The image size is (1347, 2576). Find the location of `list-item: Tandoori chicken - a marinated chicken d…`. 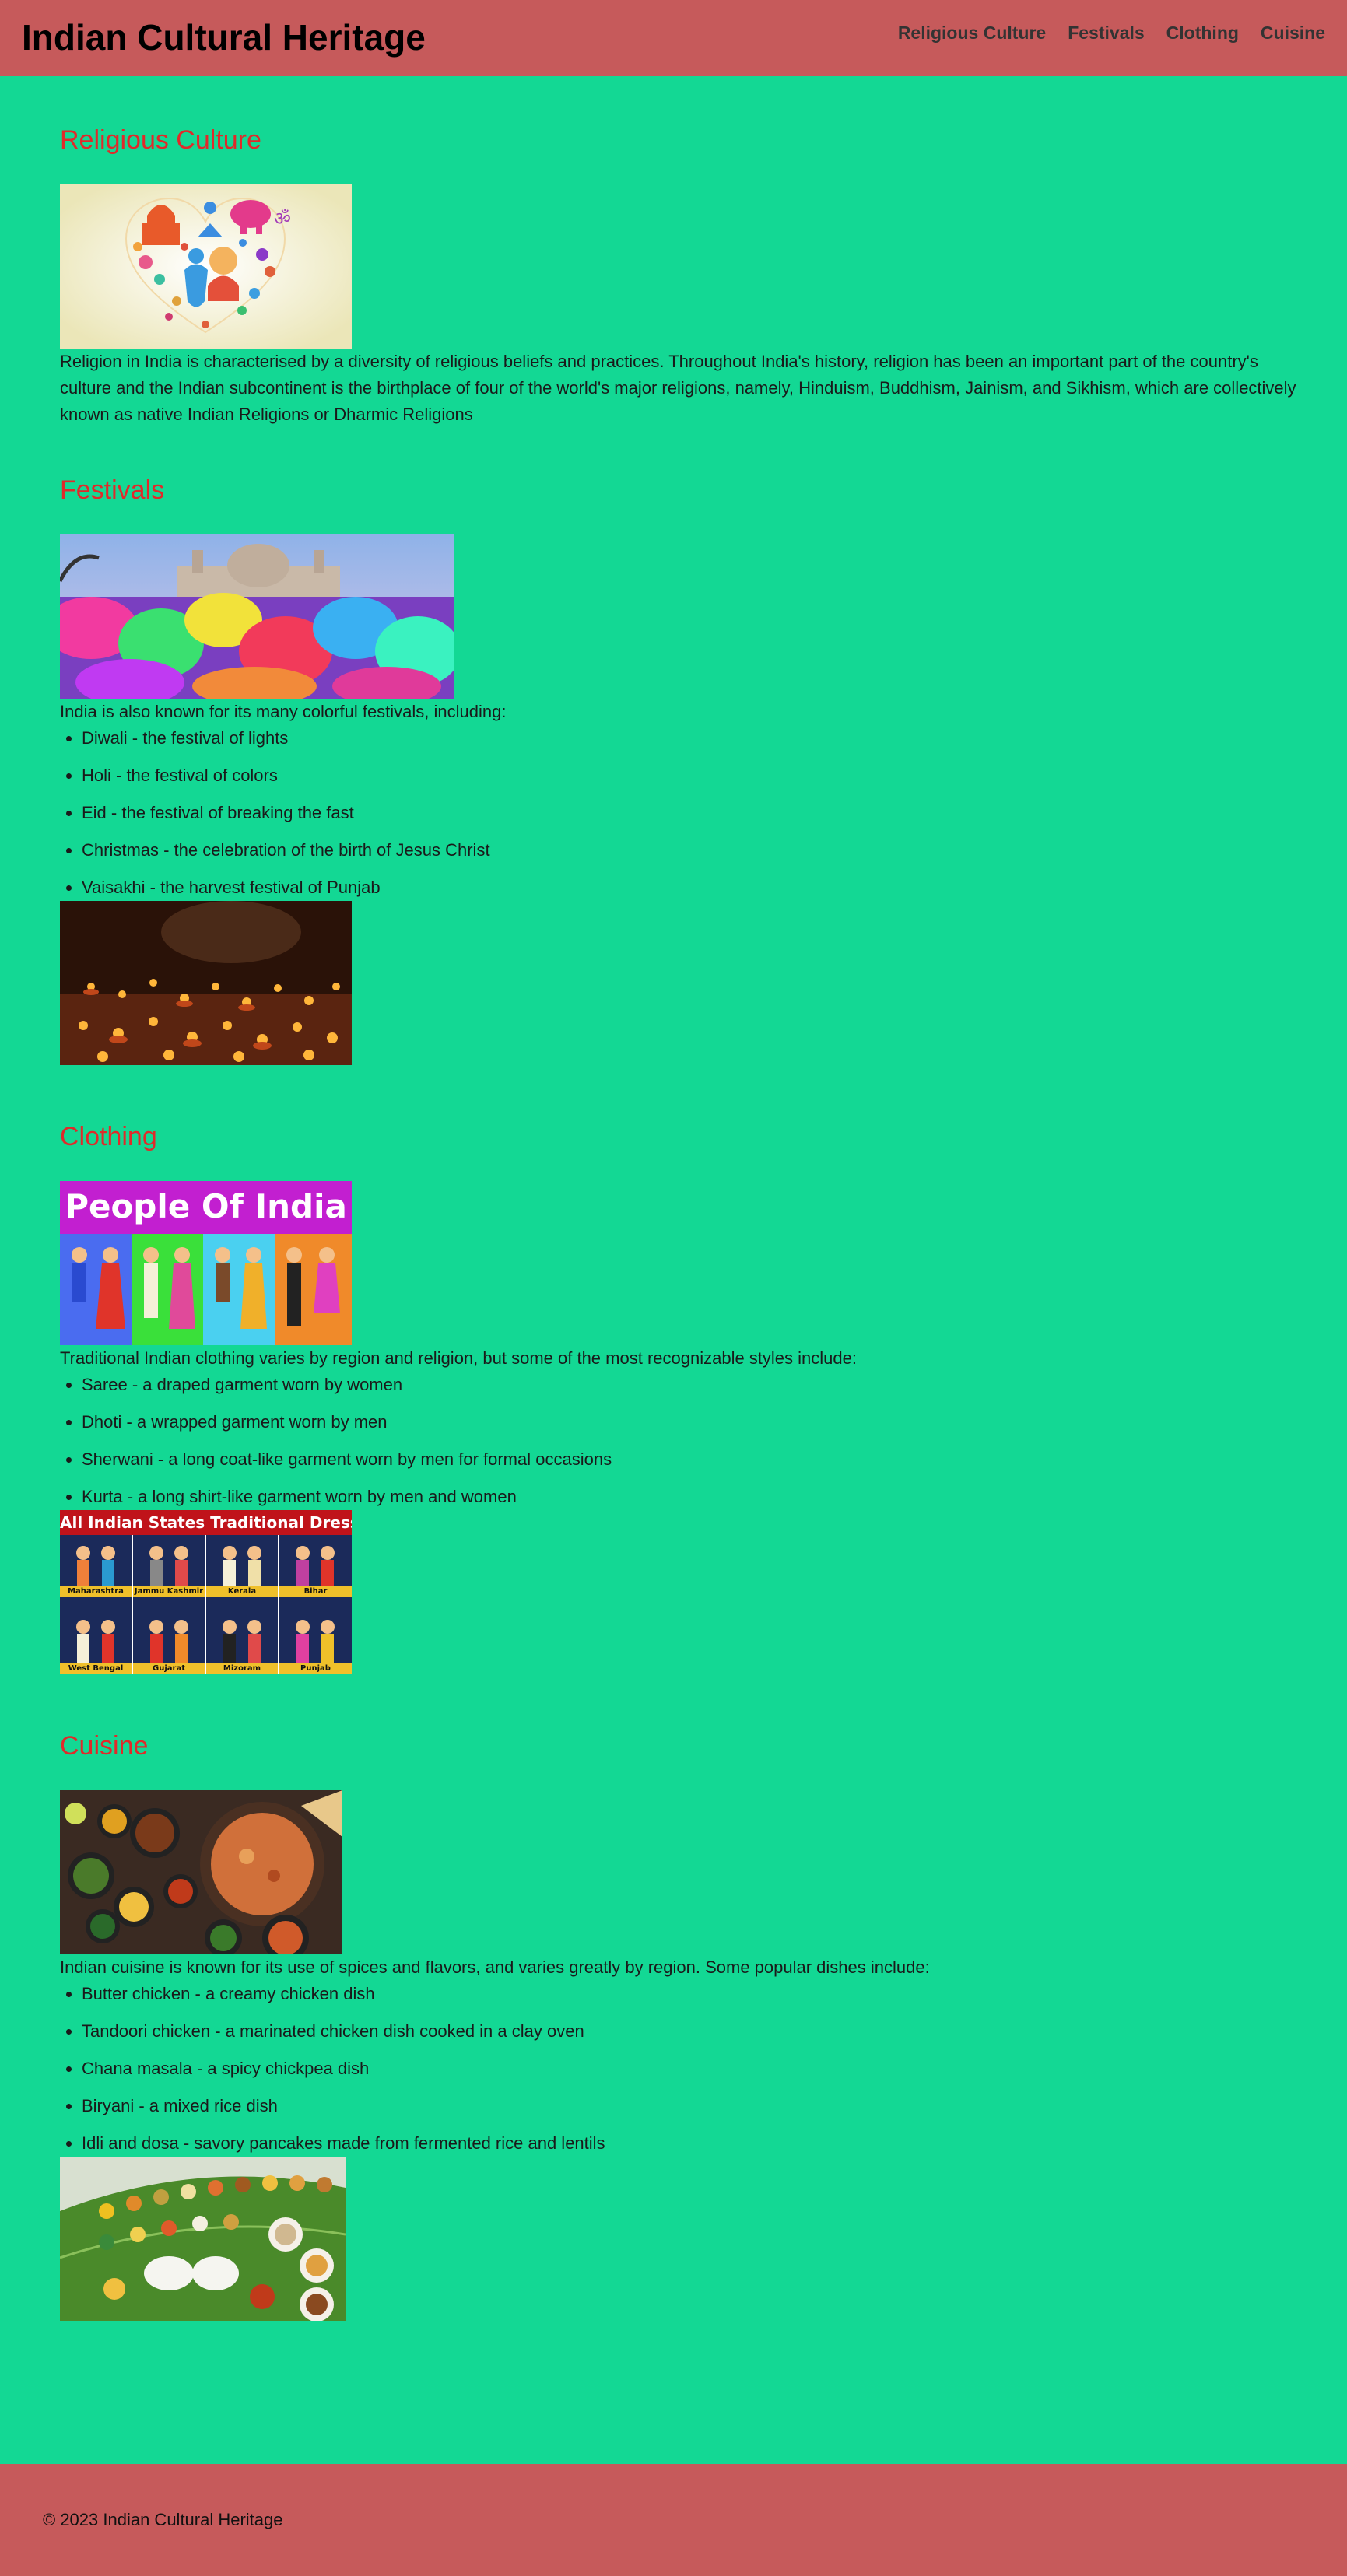

list-item: Tandoori chicken - a marinated chicken d… is located at coordinates (693, 2032).